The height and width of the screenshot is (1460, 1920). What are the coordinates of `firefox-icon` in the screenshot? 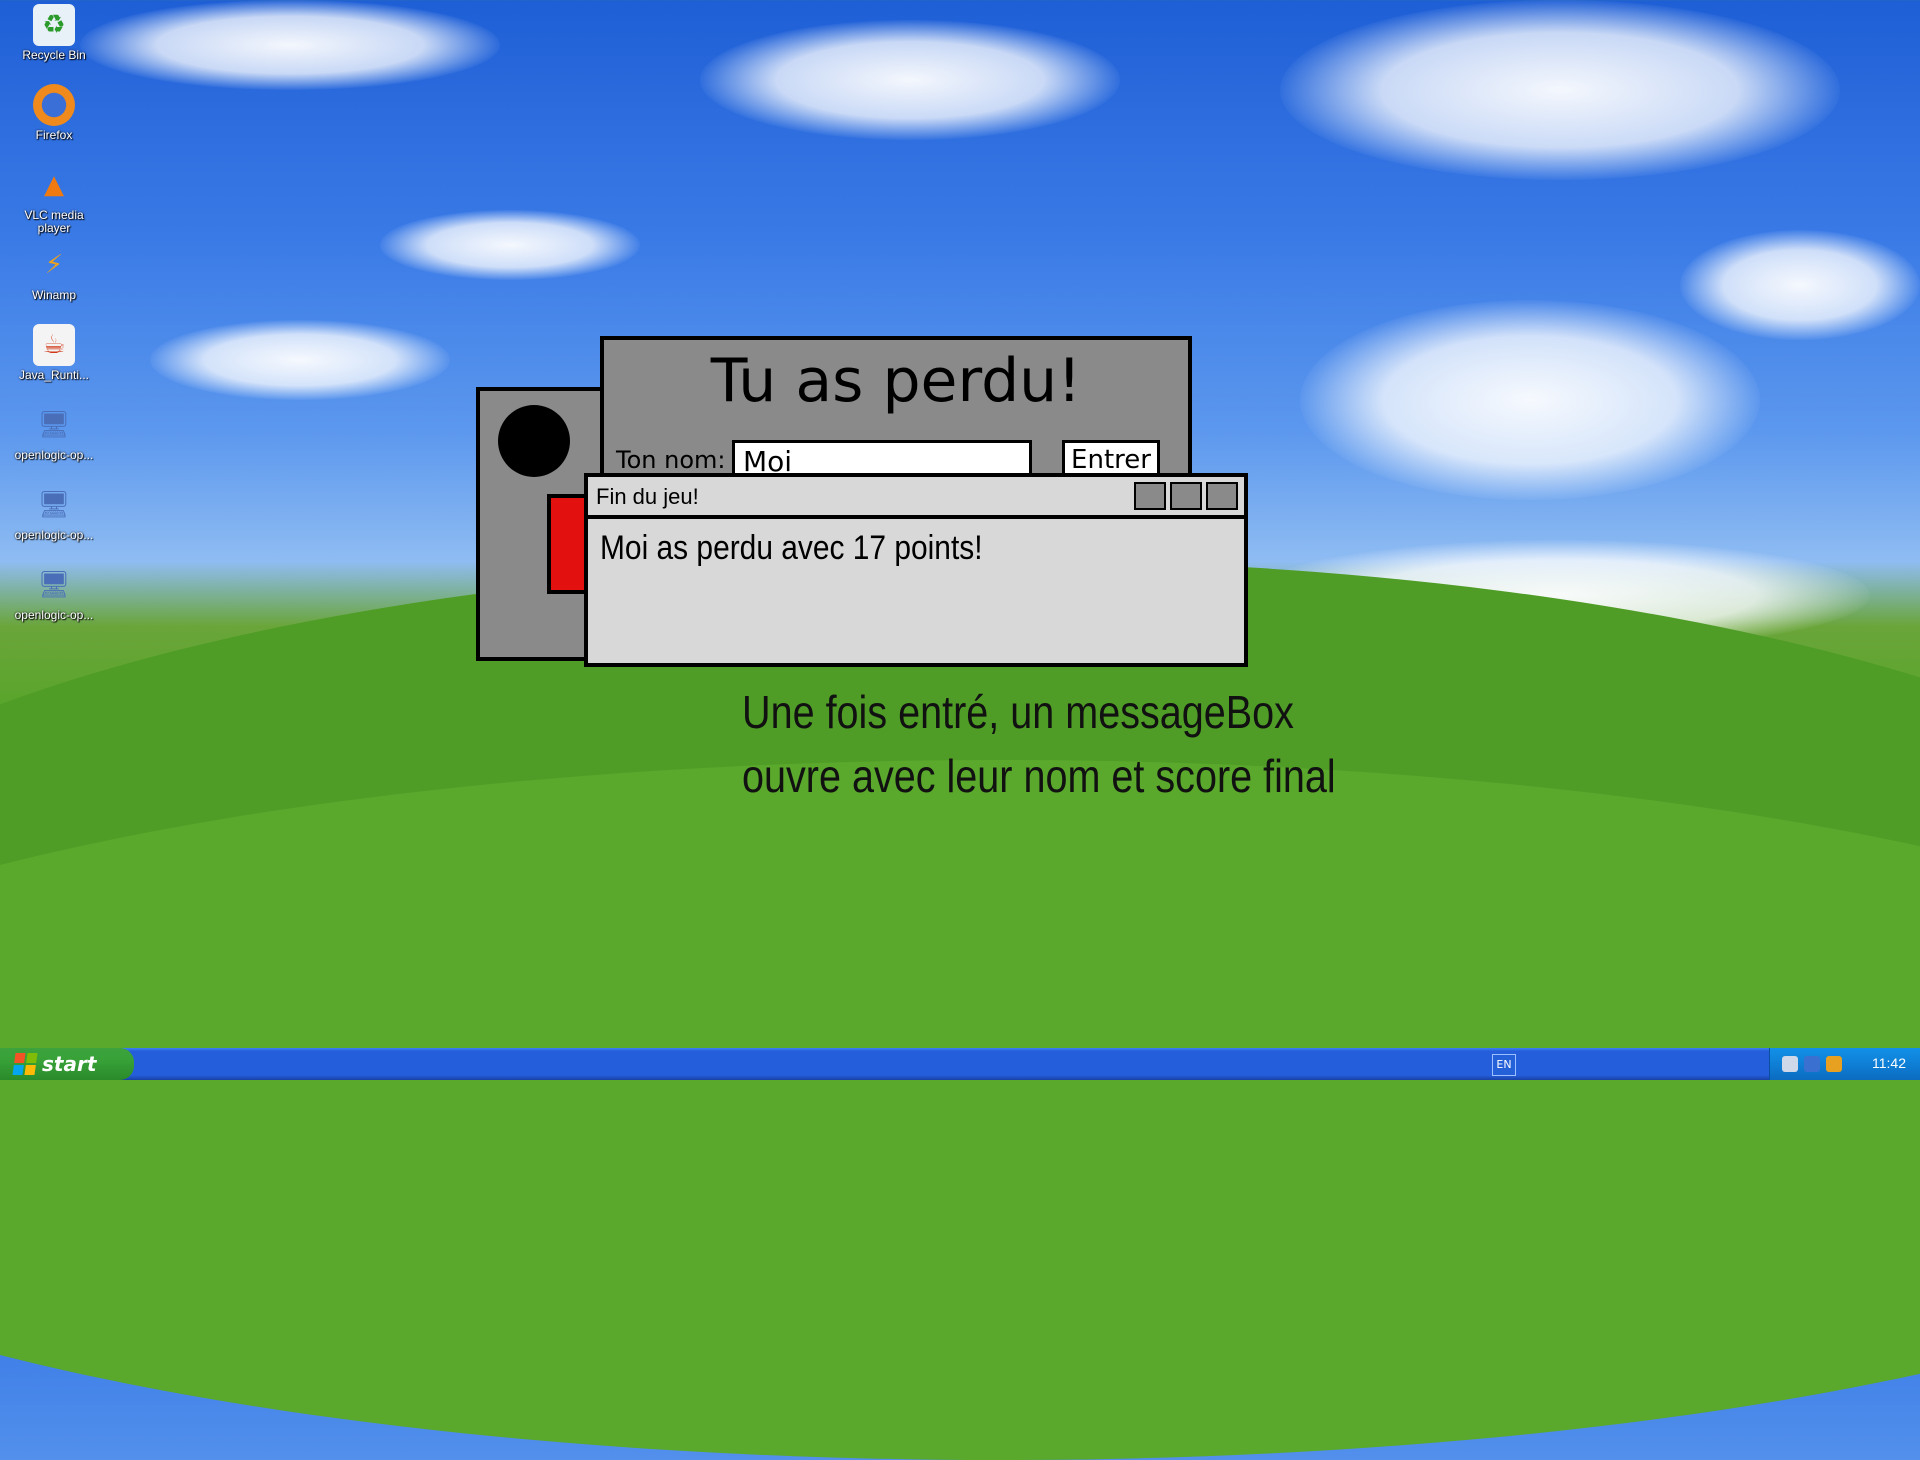 It's located at (54, 105).